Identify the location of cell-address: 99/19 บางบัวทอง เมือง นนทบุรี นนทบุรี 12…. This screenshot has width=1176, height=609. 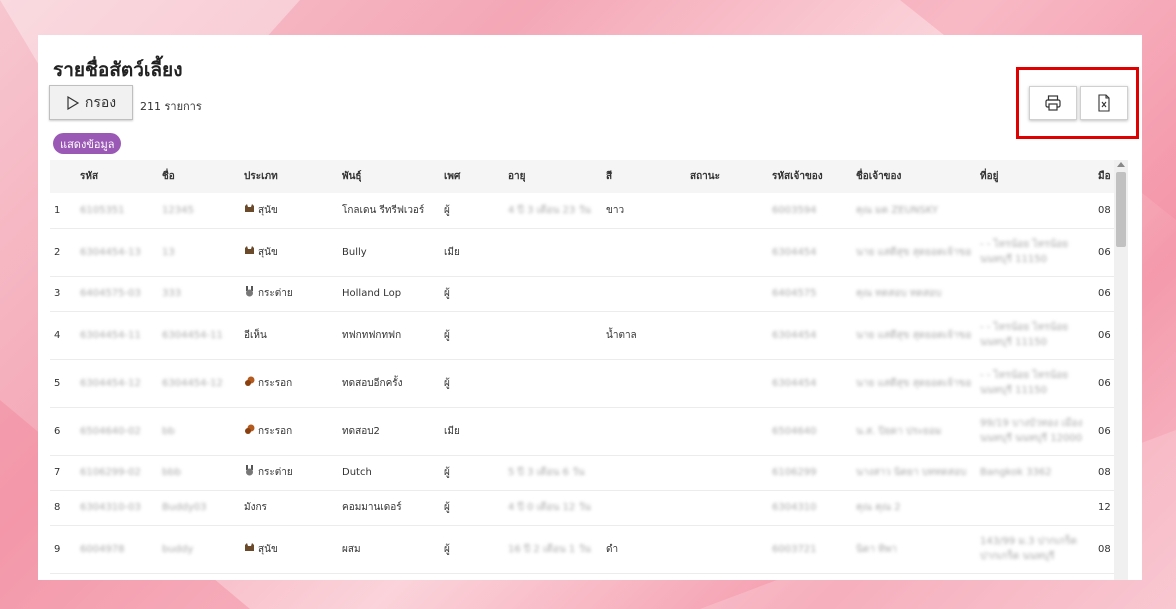
(1035, 431).